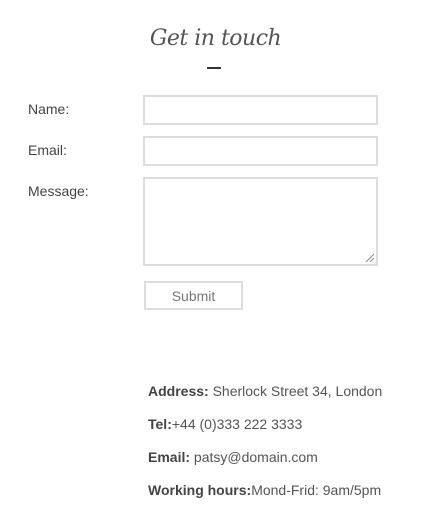 The width and height of the screenshot is (431, 528). I want to click on hours-line: Working hours:Mond-Frid: 9am/5pm, so click(264, 490).